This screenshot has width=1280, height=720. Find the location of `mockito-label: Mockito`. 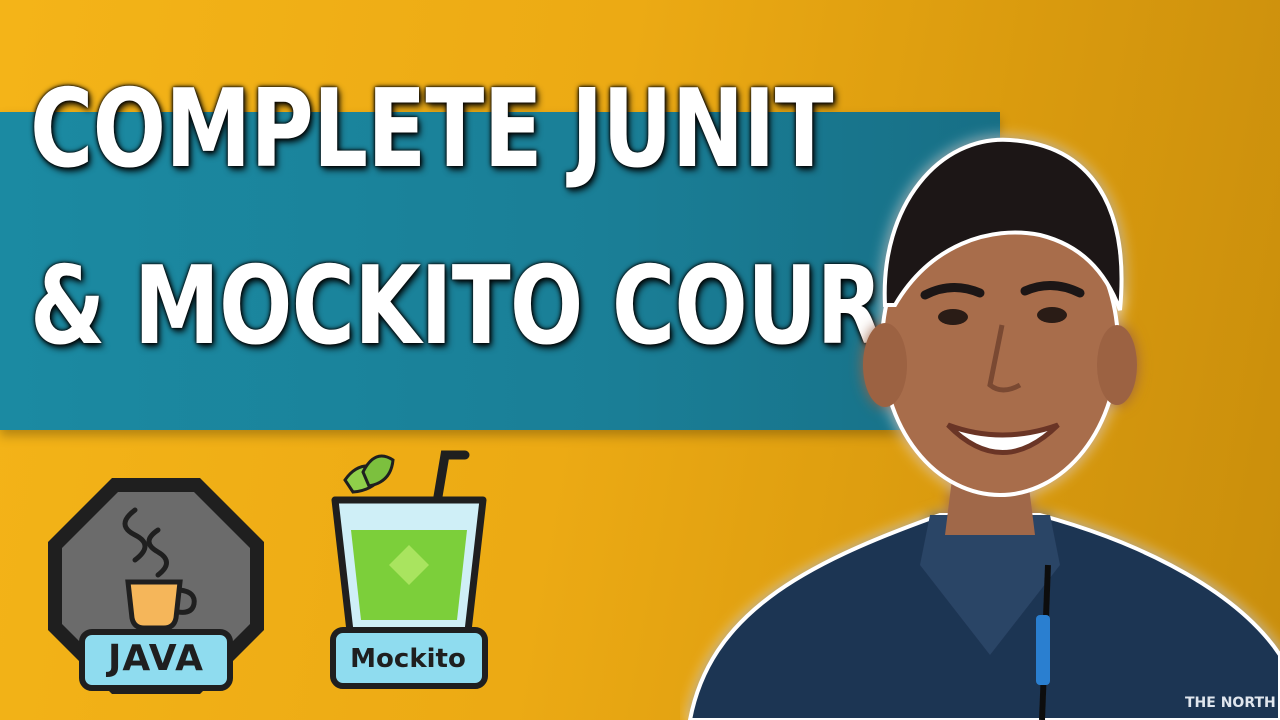

mockito-label: Mockito is located at coordinates (408, 659).